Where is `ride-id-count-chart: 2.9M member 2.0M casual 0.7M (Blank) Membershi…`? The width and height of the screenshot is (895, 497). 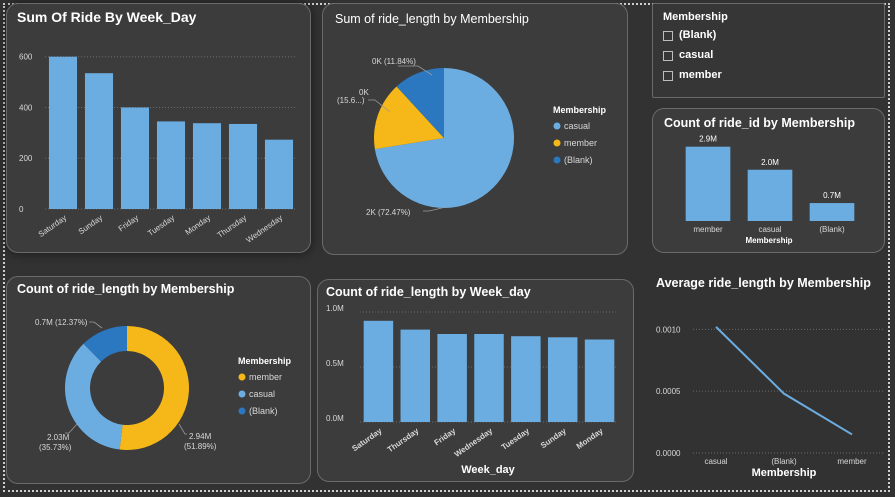
ride-id-count-chart: 2.9M member 2.0M casual 0.7M (Blank) Membershi… is located at coordinates (770, 190).